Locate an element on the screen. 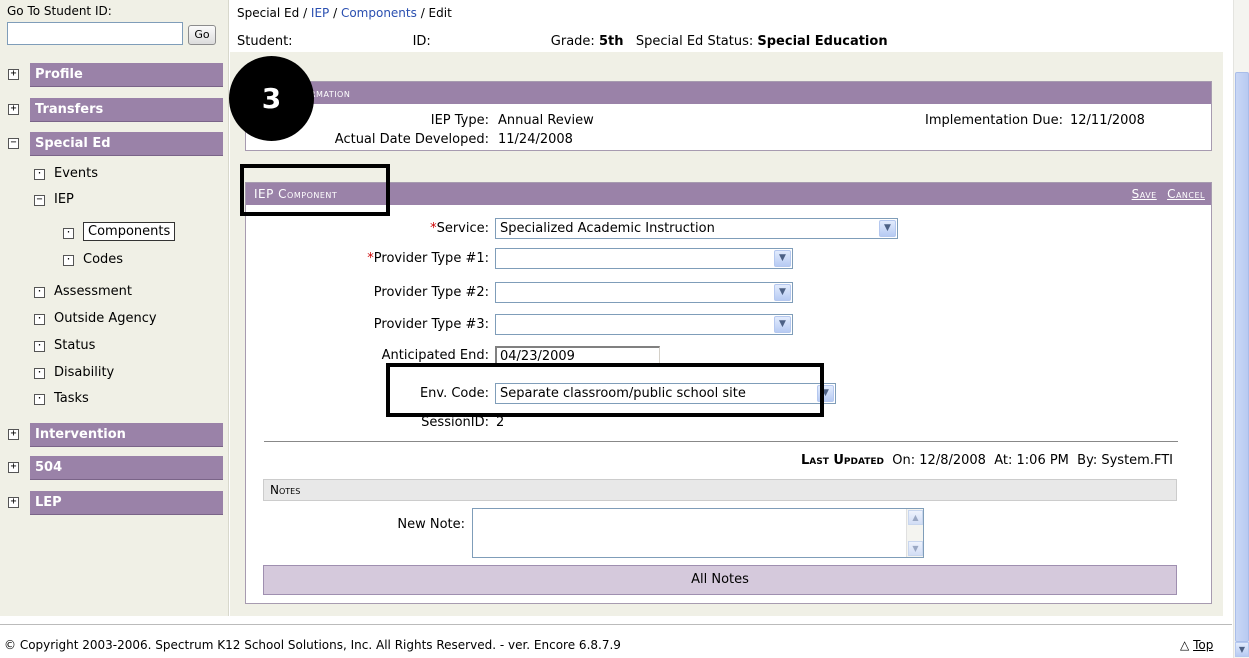 This screenshot has height=658, width=1249. date-developed-value: 11/24/2008 is located at coordinates (535, 139).